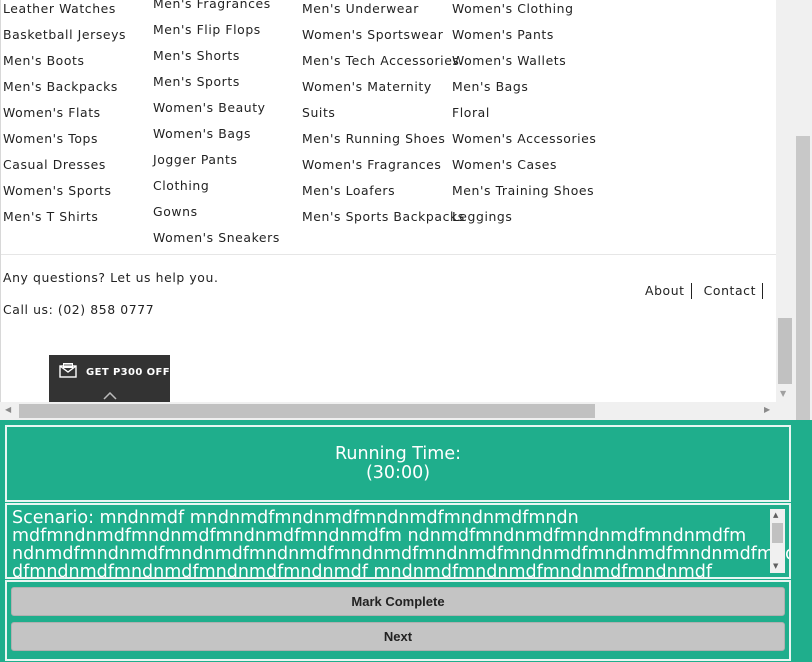 The width and height of the screenshot is (812, 662). Describe the element at coordinates (216, 56) in the screenshot. I see `category-link: Men's Shorts` at that location.